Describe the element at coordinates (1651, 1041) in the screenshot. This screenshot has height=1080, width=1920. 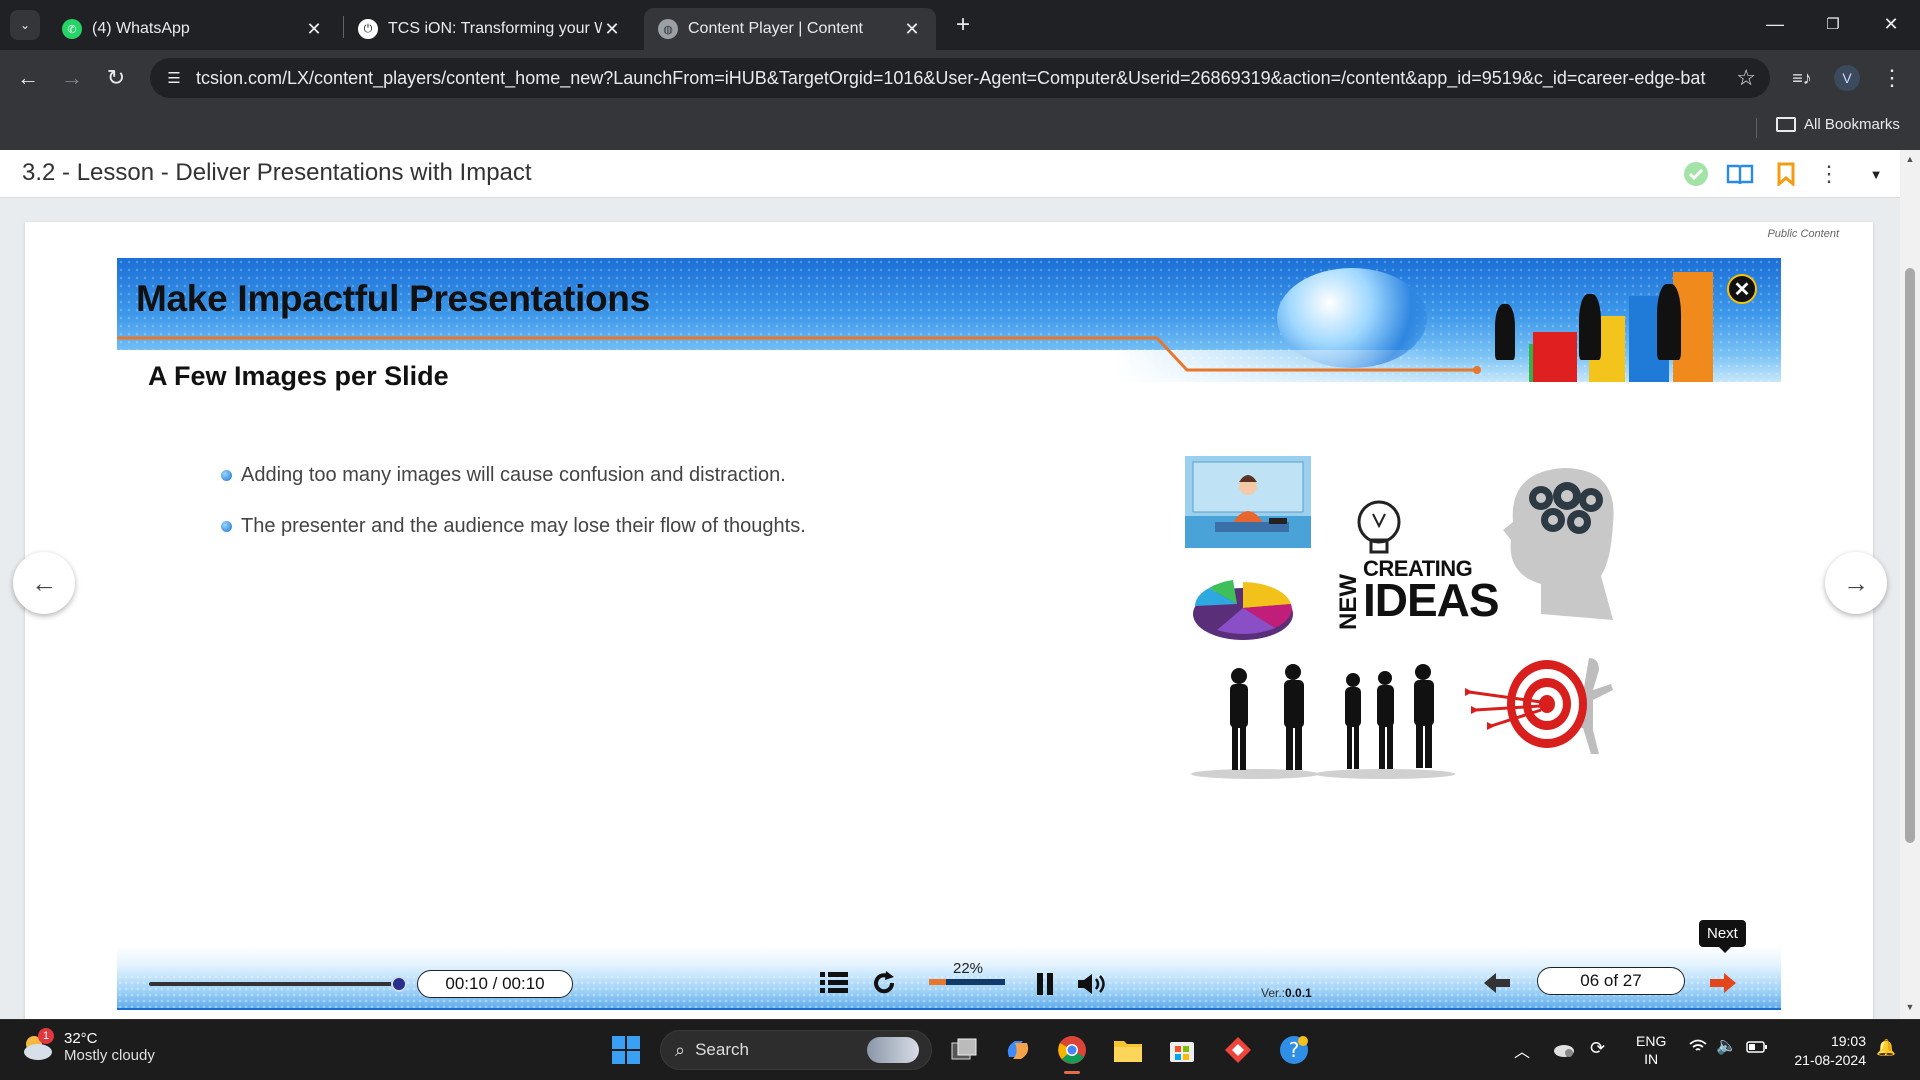
I see `language-top: ENG` at that location.